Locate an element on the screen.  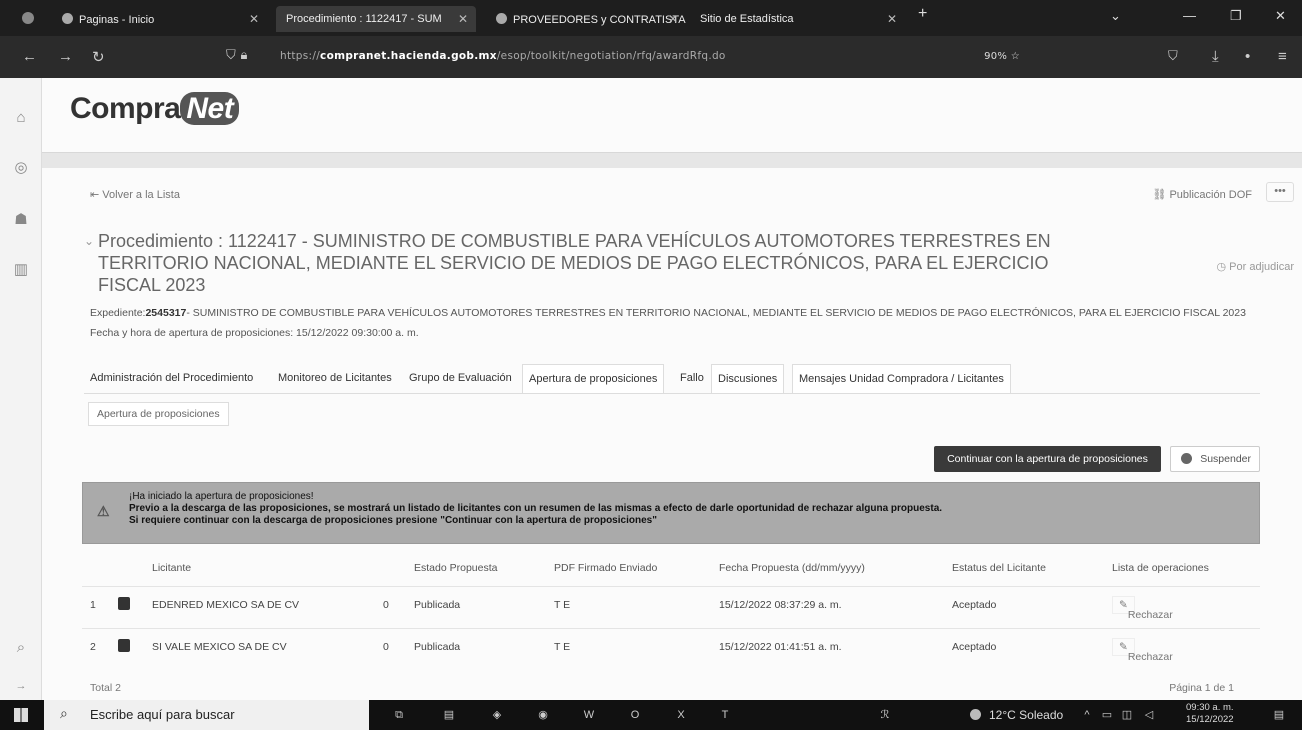
notifications-icon: ▤ is located at coordinates (1279, 715).